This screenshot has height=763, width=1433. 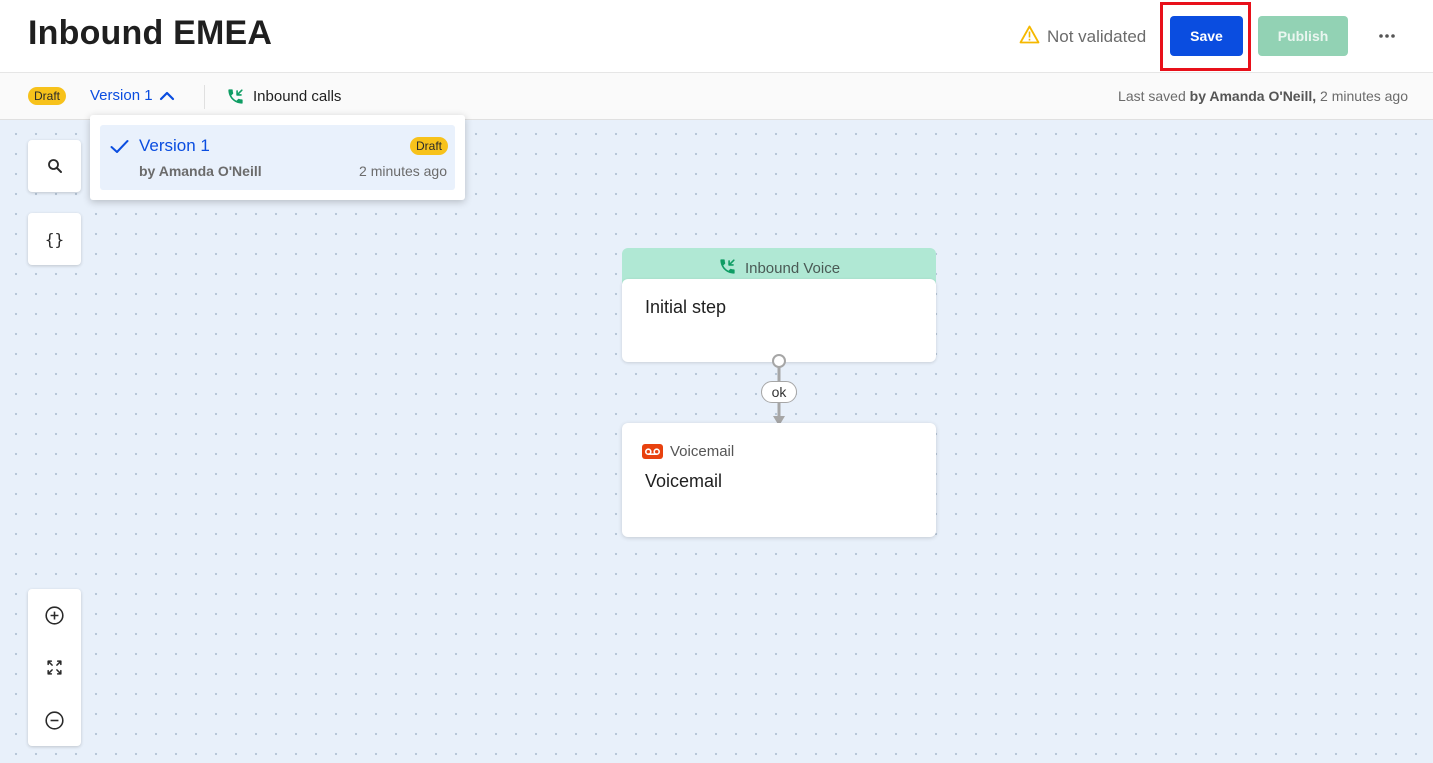 I want to click on validation-text: Not validated, so click(x=1097, y=36).